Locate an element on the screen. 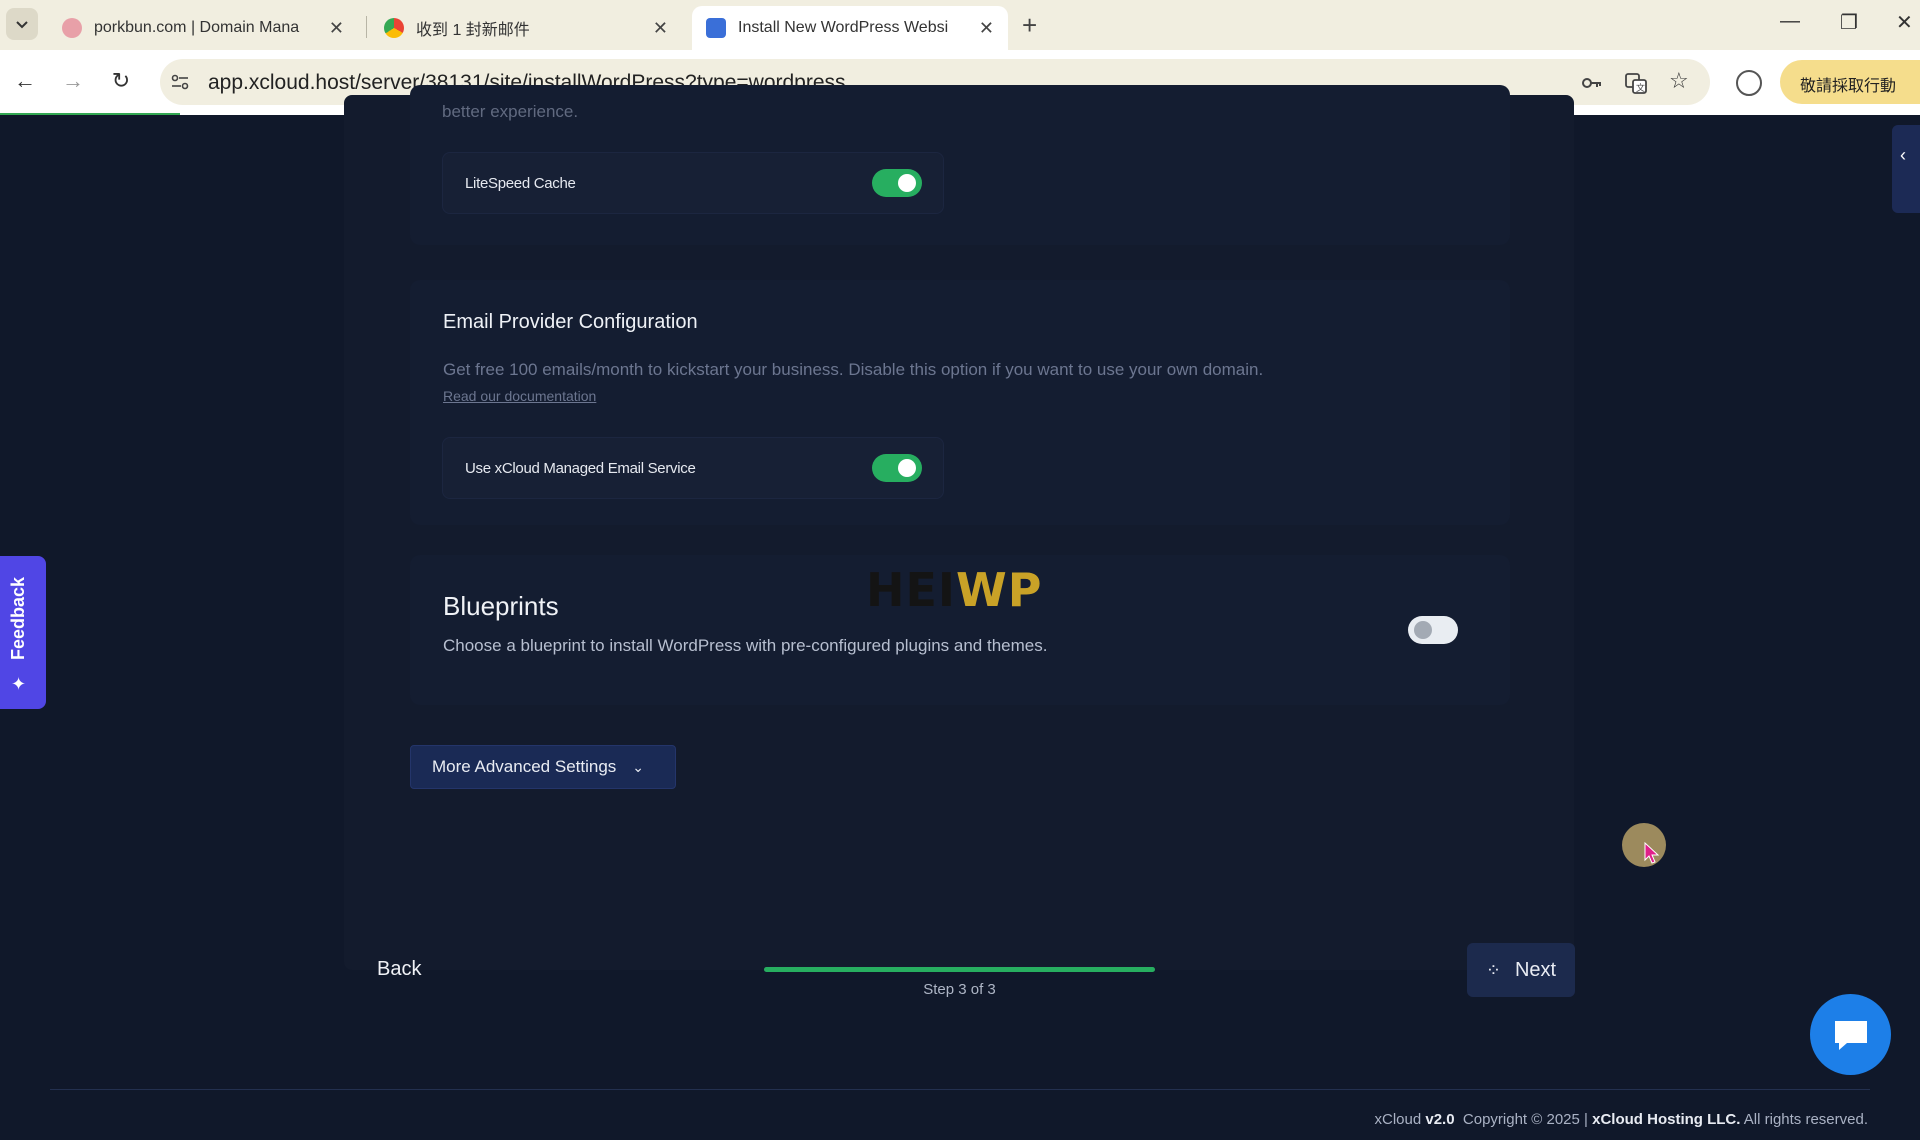 The image size is (1920, 1140). footer-company-link: xCloud Hosting LLC. is located at coordinates (1666, 1119).